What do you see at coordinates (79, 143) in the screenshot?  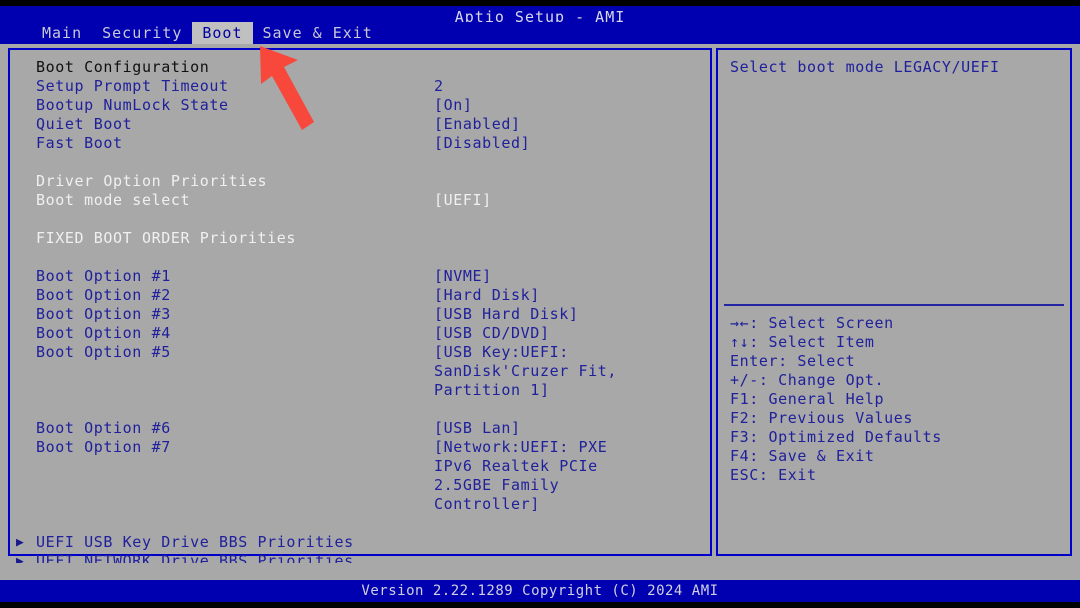 I see `setting-label: Fast Boot` at bounding box center [79, 143].